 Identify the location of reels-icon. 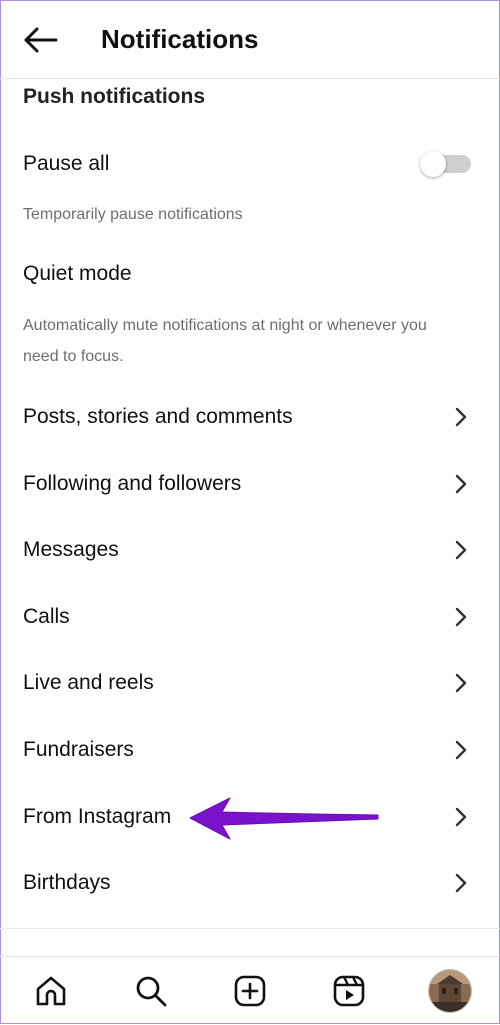
(349, 991).